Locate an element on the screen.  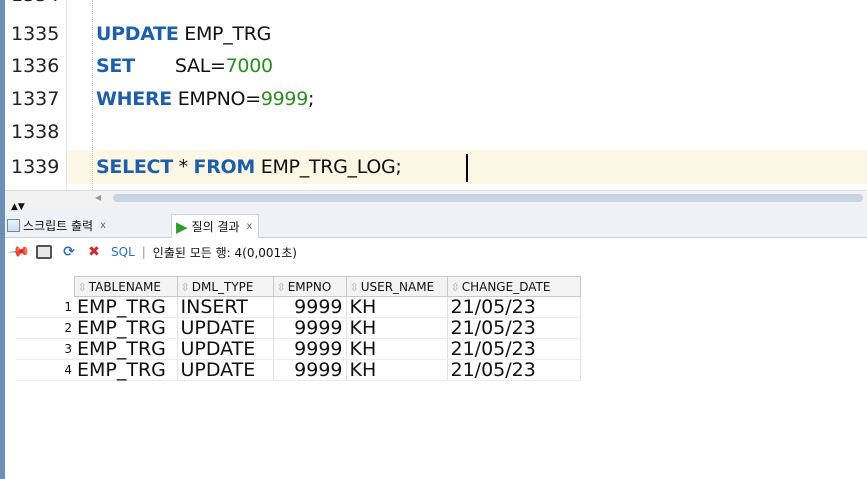
code-line: UPDATE EMP_TRG is located at coordinates (183, 34).